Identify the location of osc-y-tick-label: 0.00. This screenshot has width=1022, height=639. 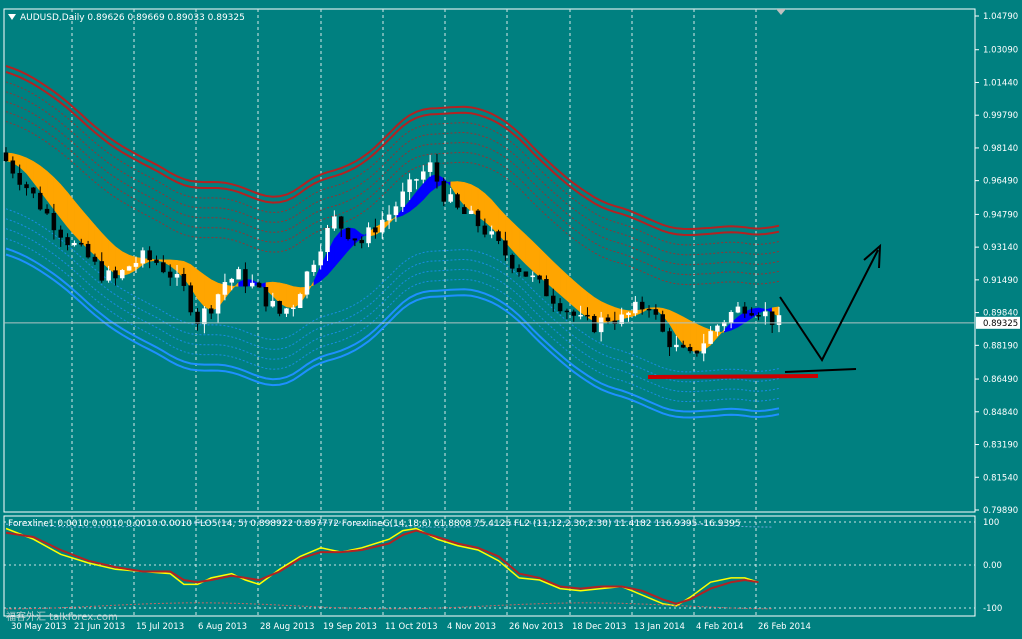
(992, 566).